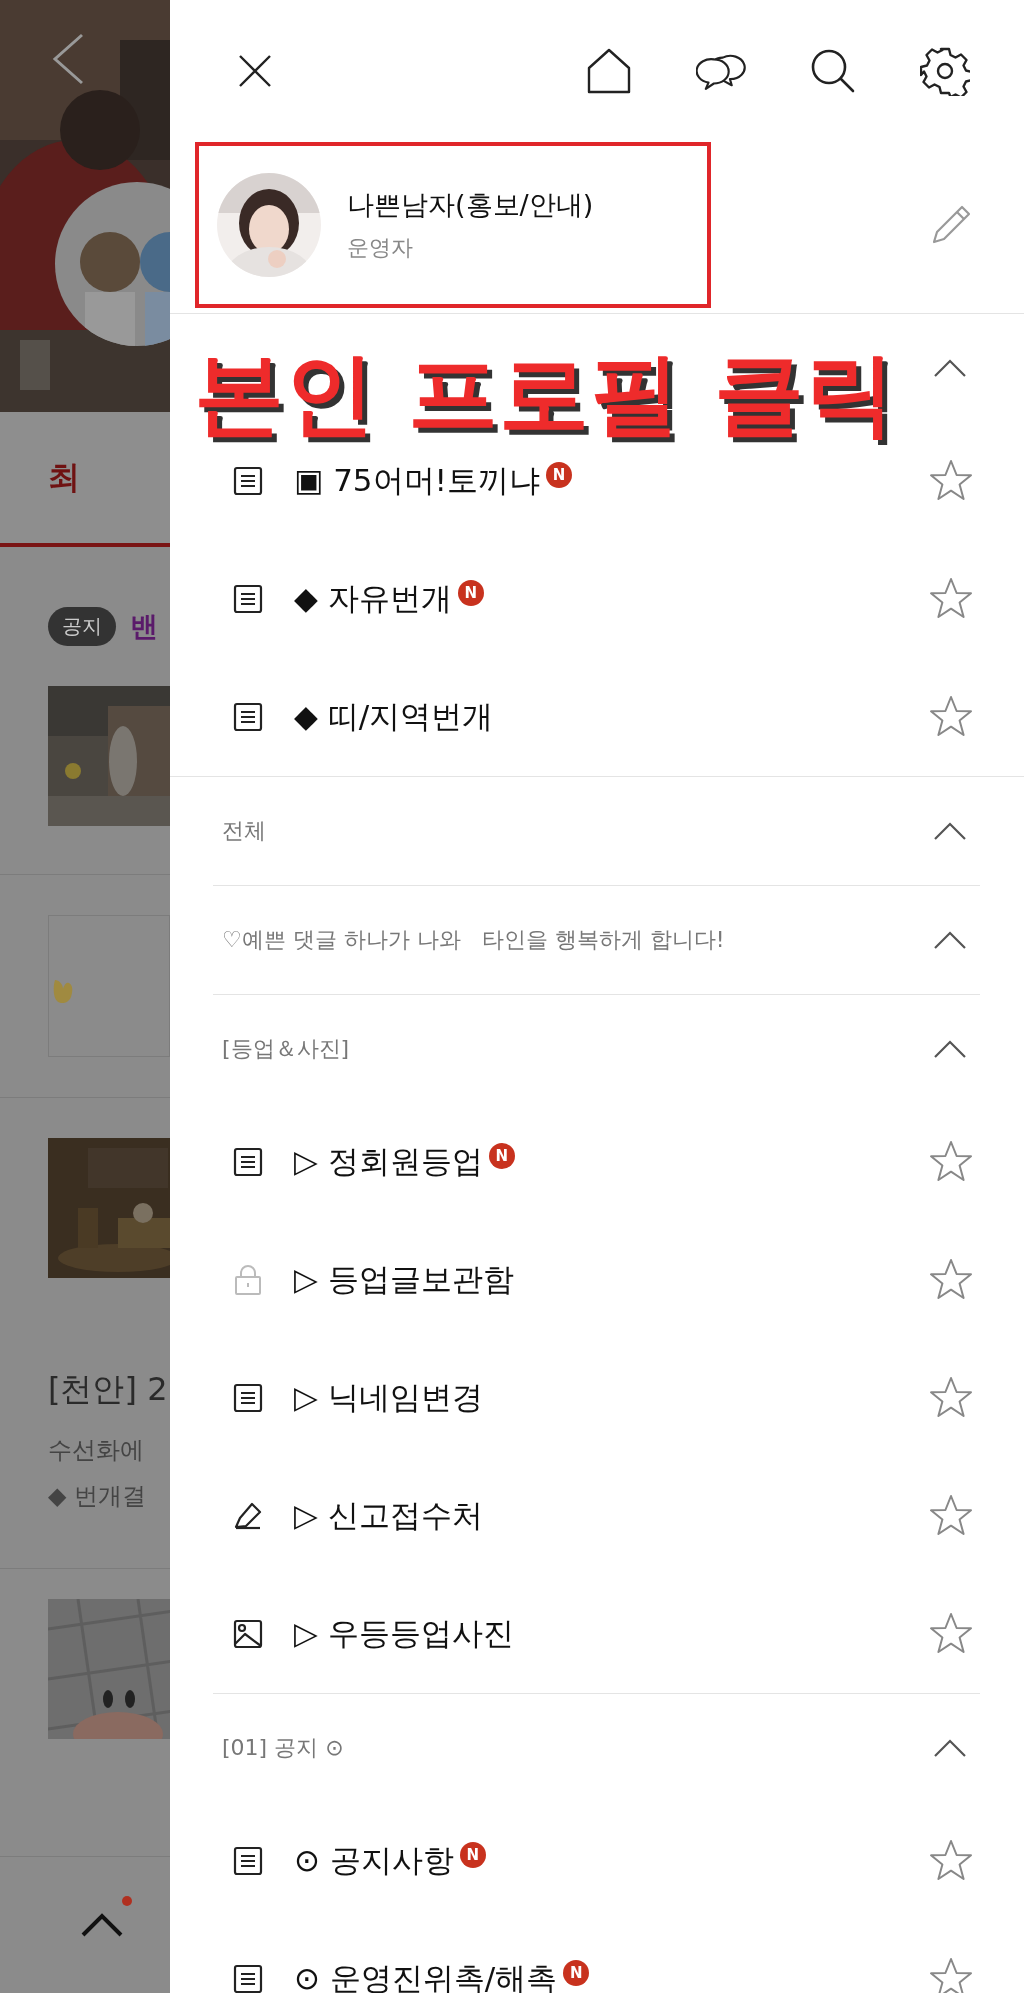  What do you see at coordinates (470, 205) in the screenshot?
I see `profile-name: 나쁜남자(홍보/안내)` at bounding box center [470, 205].